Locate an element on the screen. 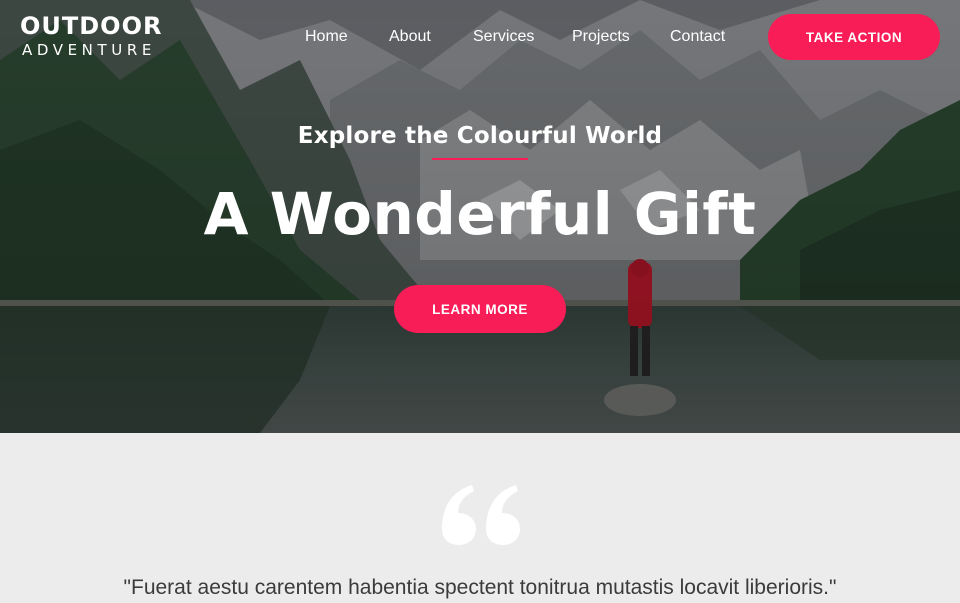 The width and height of the screenshot is (960, 603). nav-about: About is located at coordinates (431, 37).